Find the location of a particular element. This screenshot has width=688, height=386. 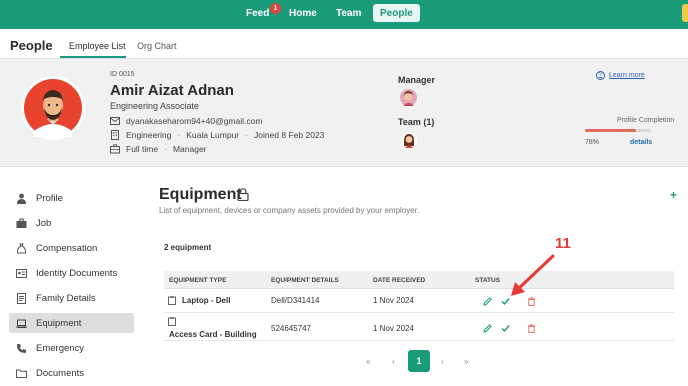

current-page-button: 1 is located at coordinates (419, 361).